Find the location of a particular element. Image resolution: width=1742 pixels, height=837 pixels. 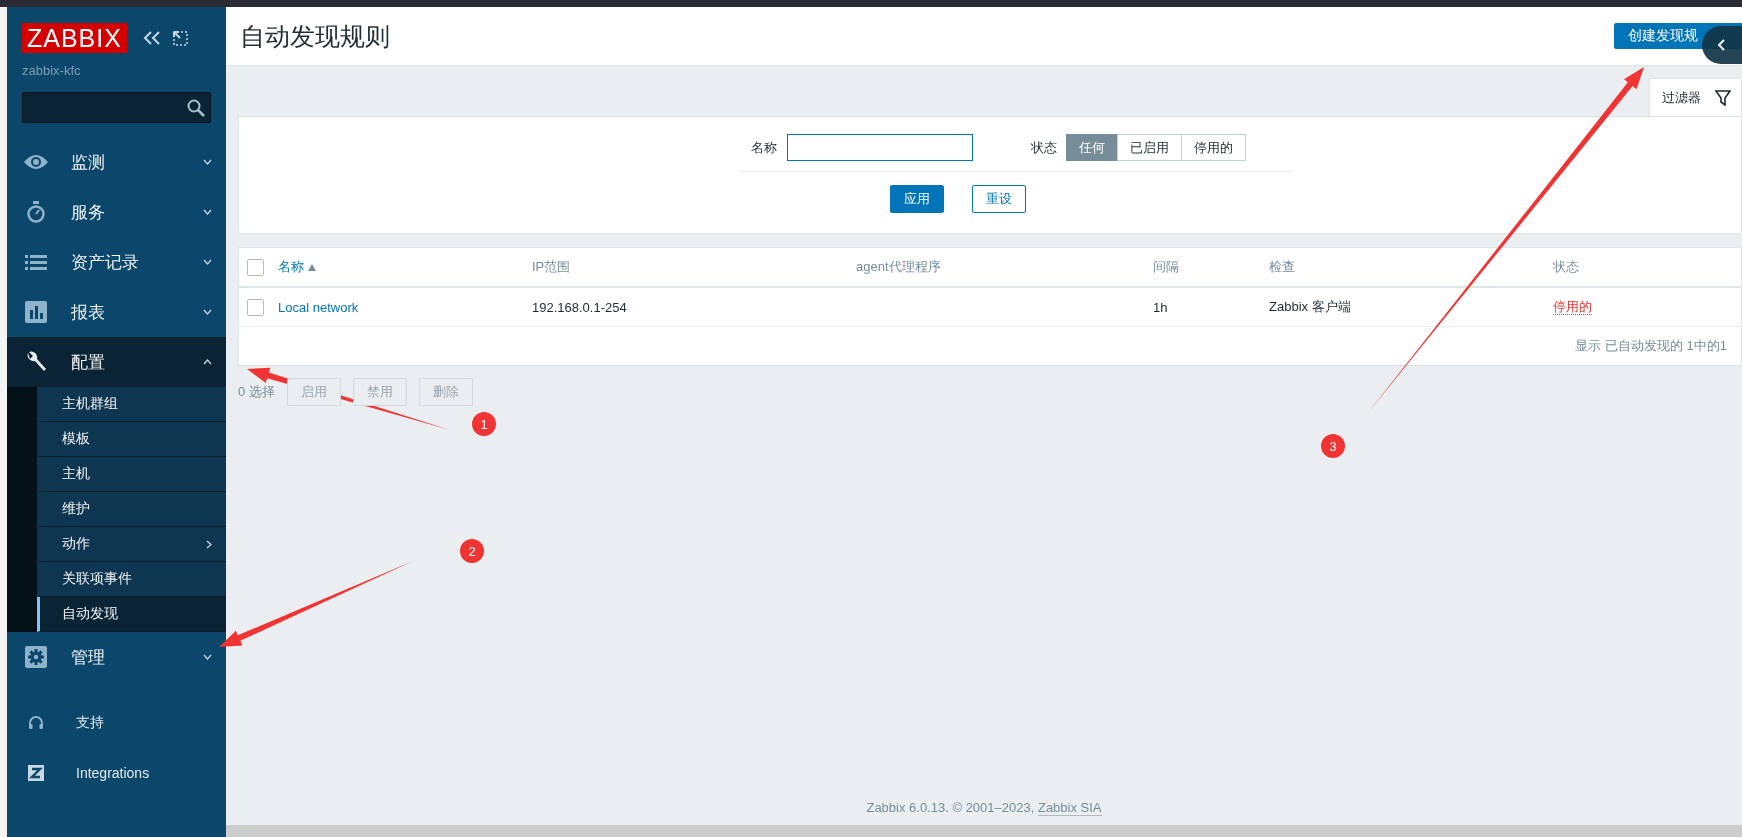

field-label: 名称 is located at coordinates (764, 147).